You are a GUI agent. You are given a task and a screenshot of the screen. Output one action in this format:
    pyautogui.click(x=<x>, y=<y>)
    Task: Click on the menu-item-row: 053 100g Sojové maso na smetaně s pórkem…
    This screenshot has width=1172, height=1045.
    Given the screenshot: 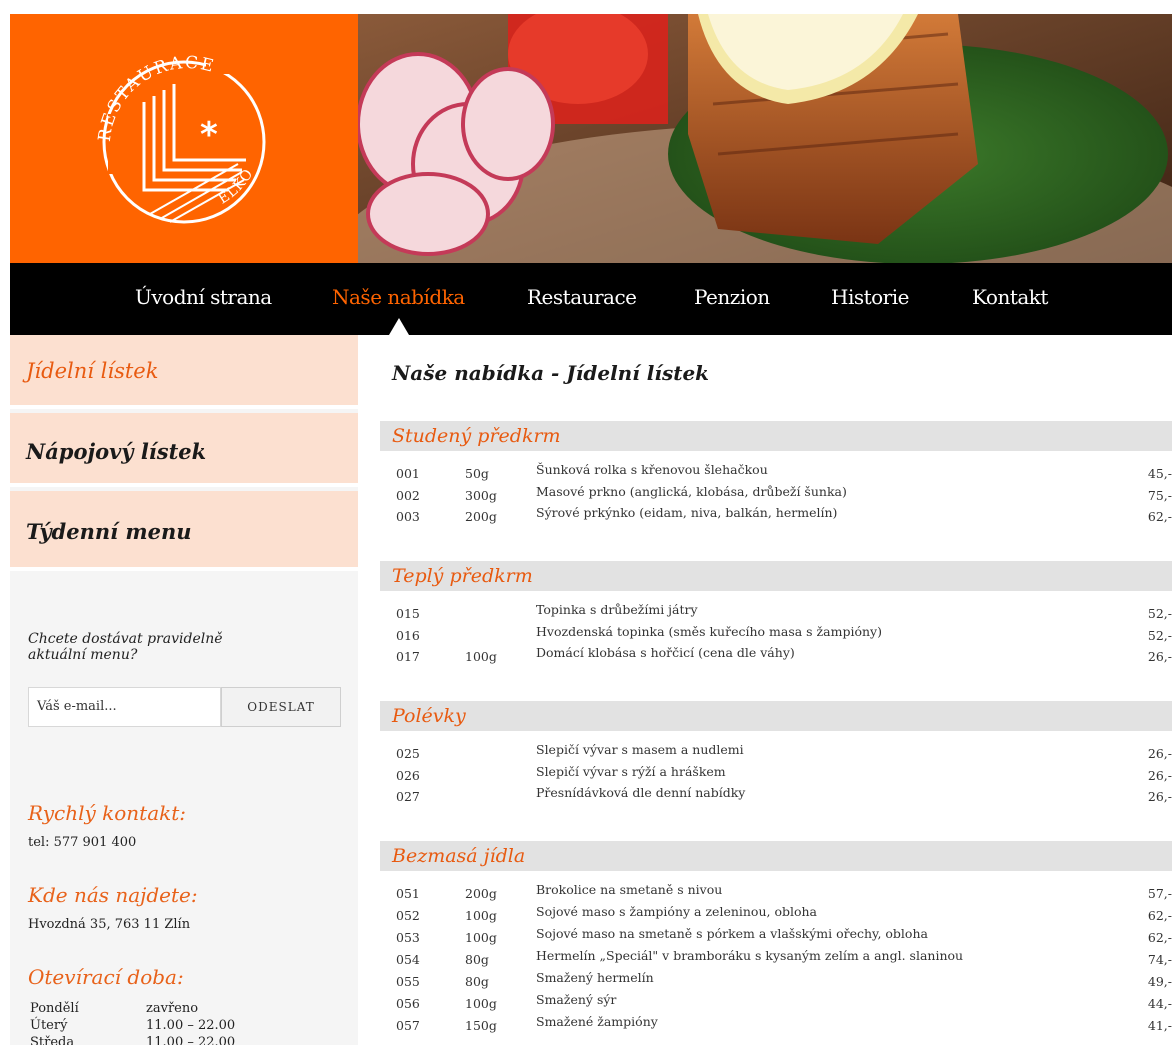 What is the action you would take?
    pyautogui.click(x=776, y=937)
    